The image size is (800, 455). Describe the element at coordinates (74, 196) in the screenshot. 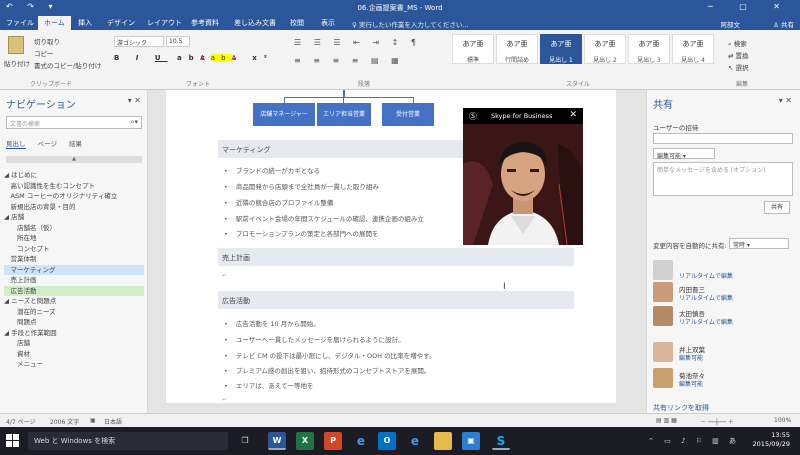

I see `nav-heading: ASM コーヒーのオリジナリティ確立` at that location.